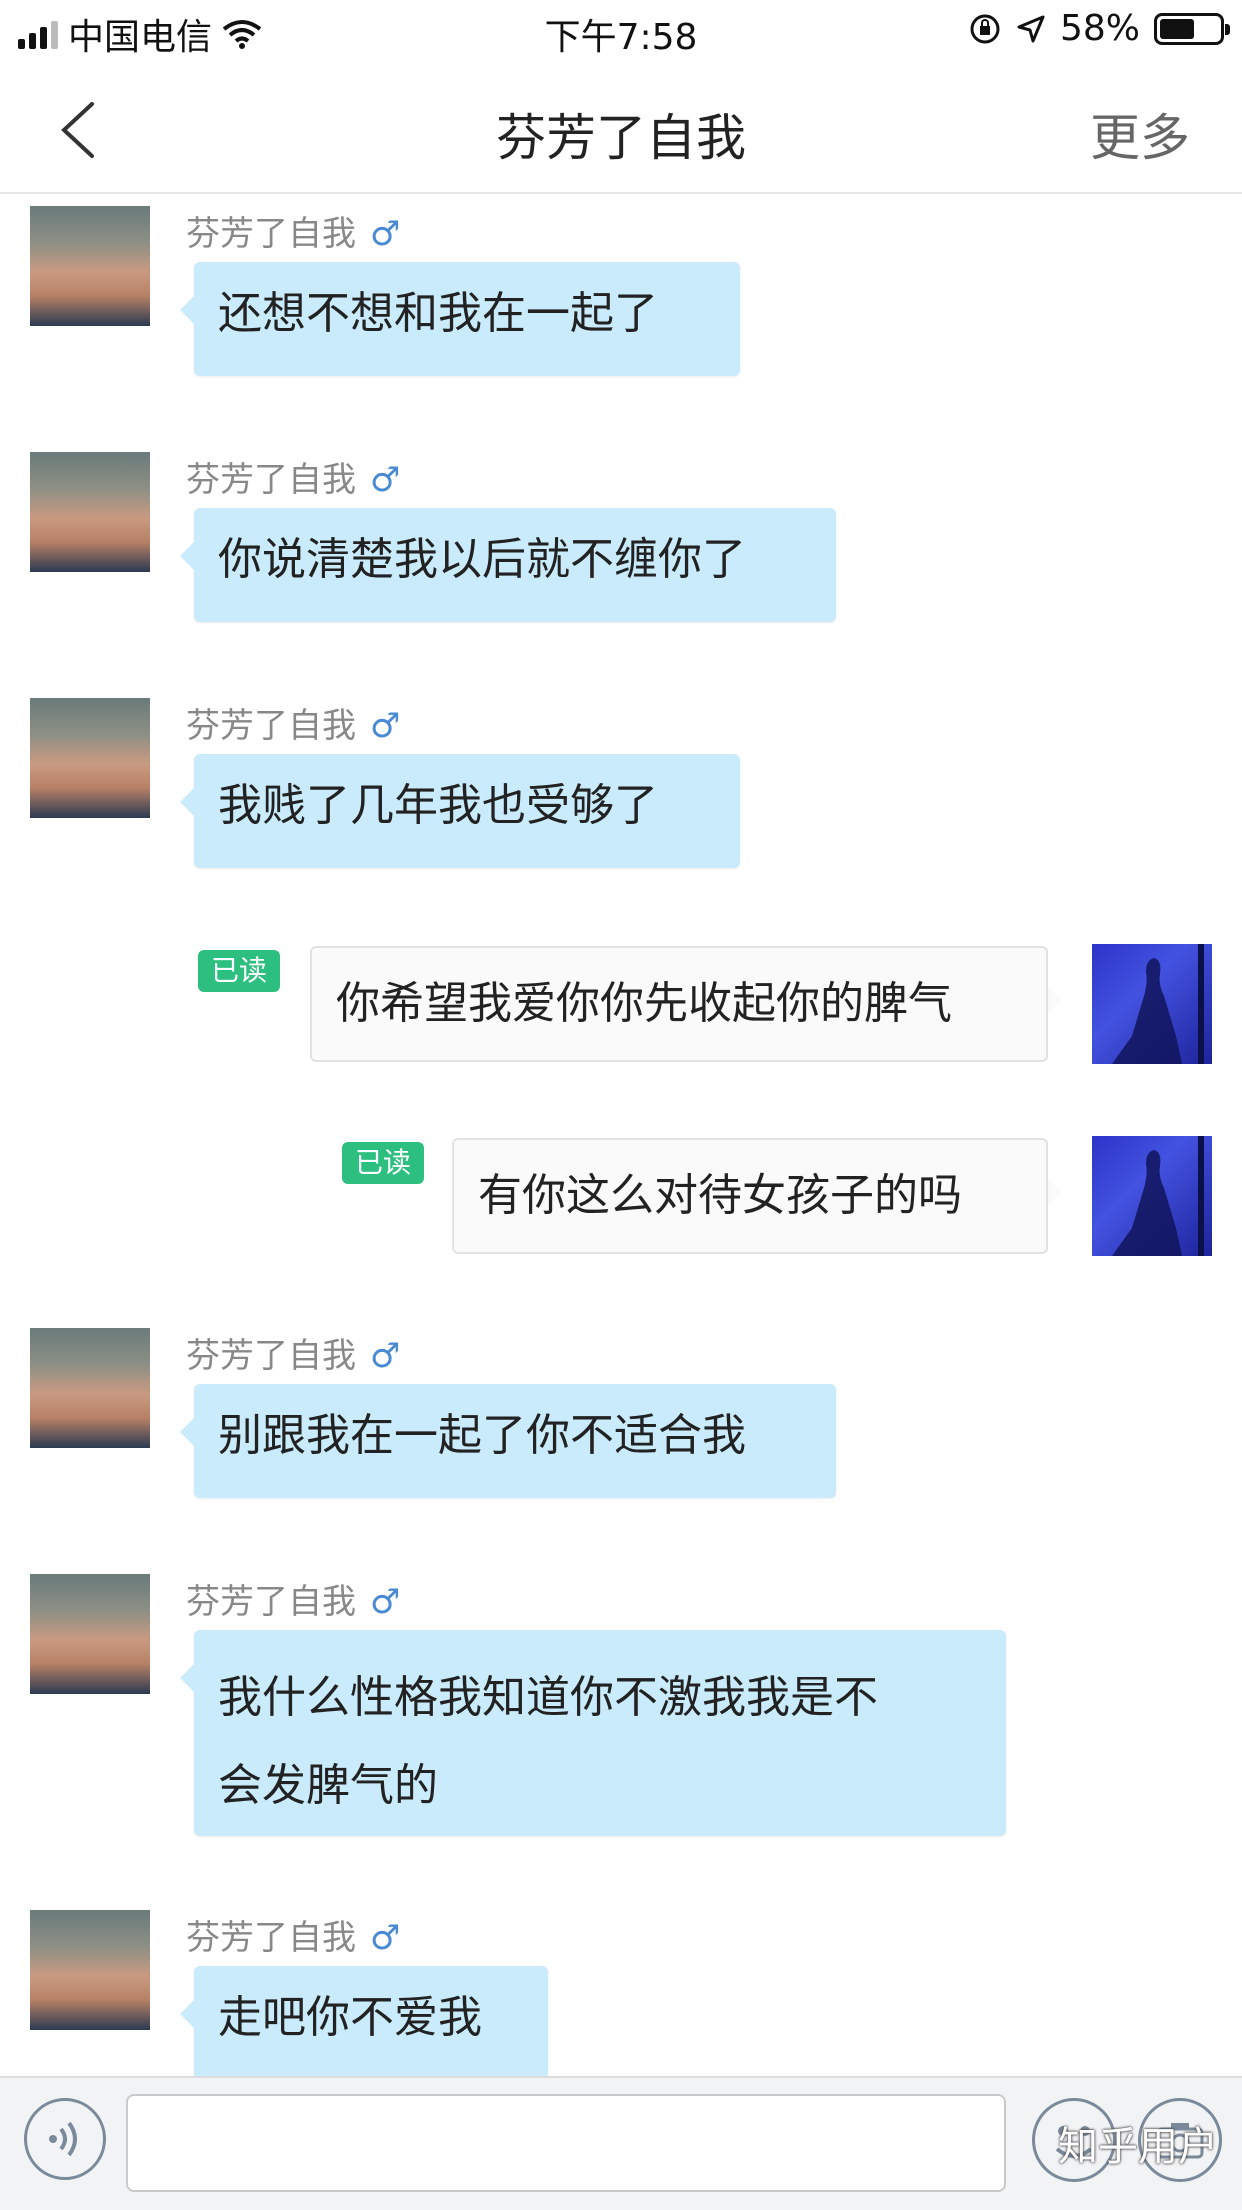  What do you see at coordinates (1177, 28) in the screenshot?
I see `battery-level` at bounding box center [1177, 28].